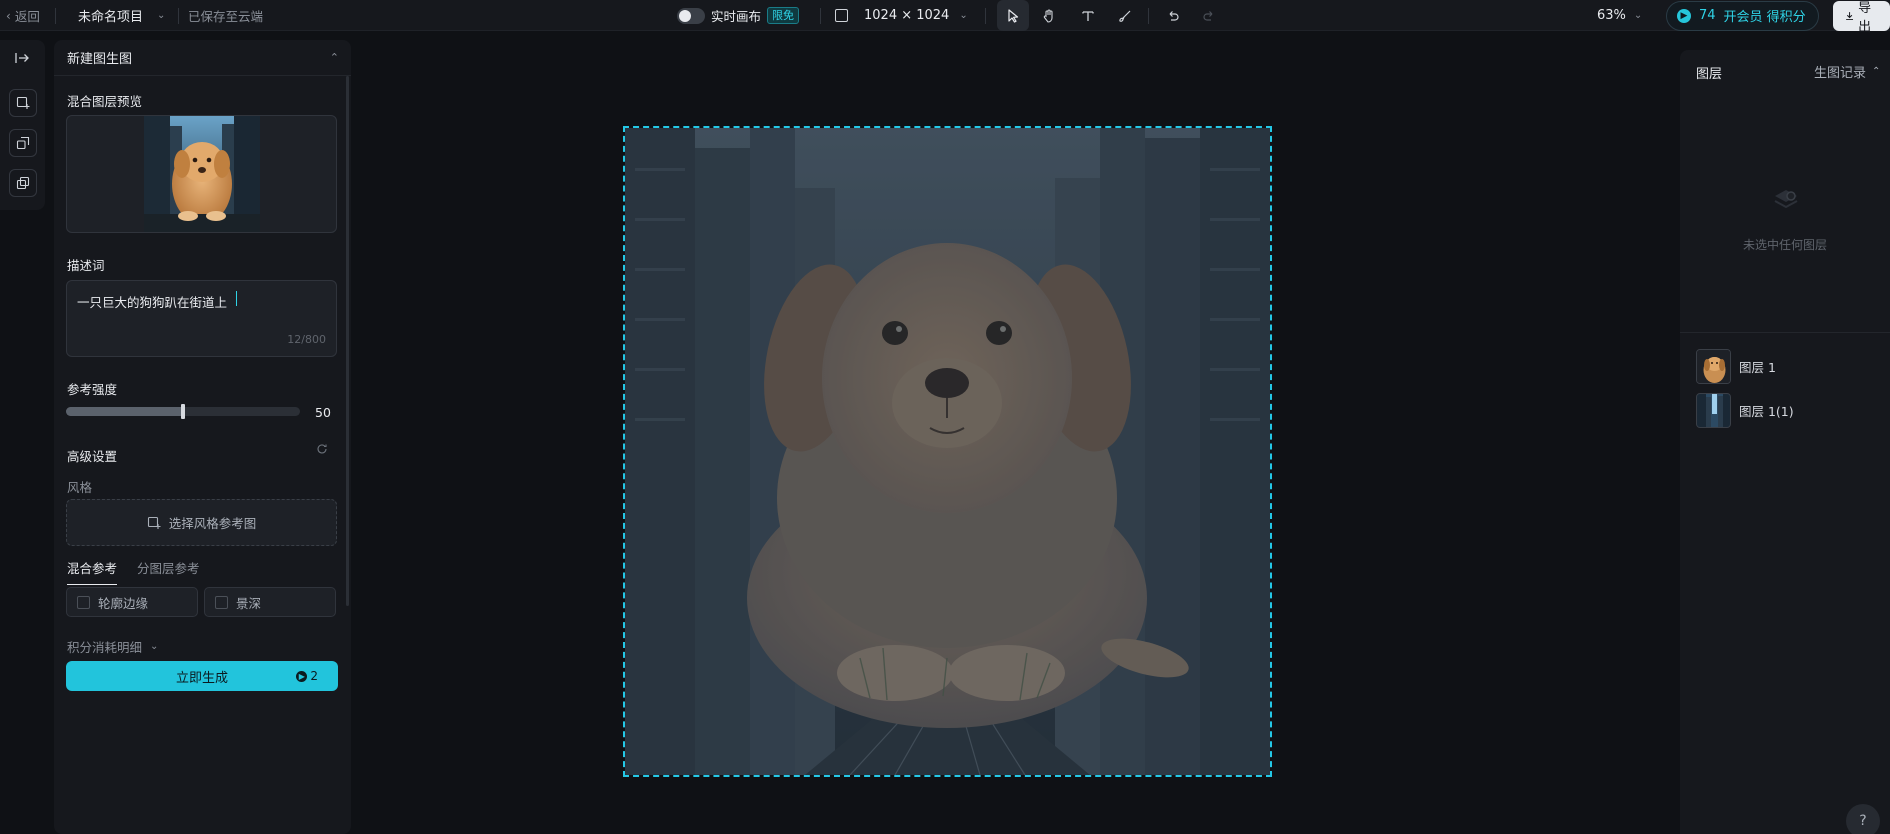  What do you see at coordinates (1784, 245) in the screenshot?
I see `empty-layers-text: 未选中任何图层` at bounding box center [1784, 245].